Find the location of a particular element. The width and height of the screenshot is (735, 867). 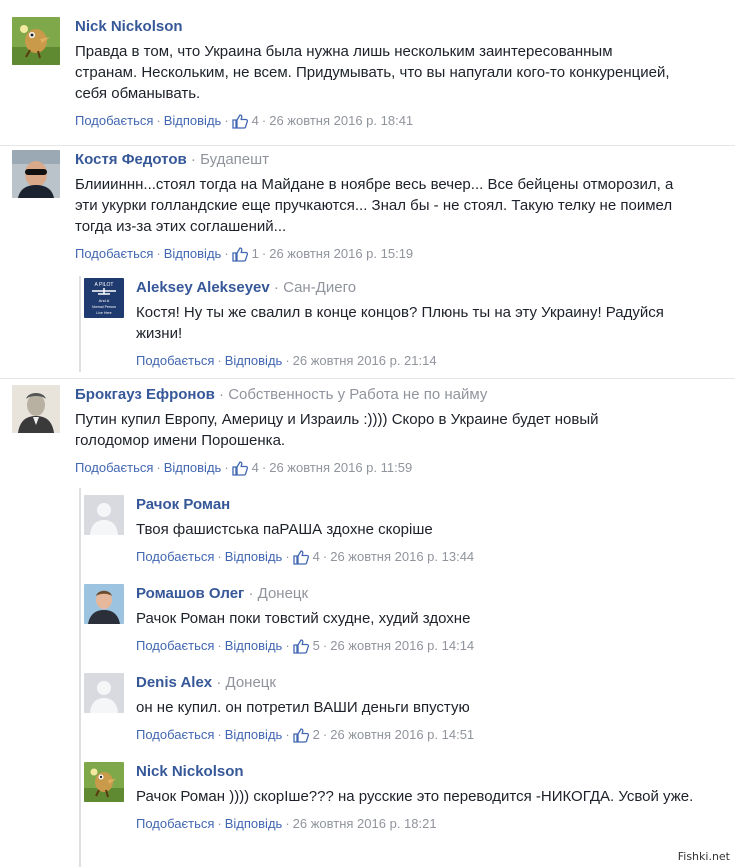

comment-header: Ромашов Олег · Донецк is located at coordinates (222, 593).